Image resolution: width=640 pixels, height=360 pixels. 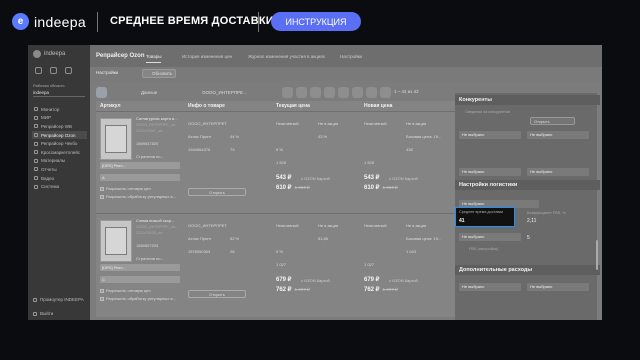 I want to click on stock-value: 73, so click(x=232, y=149).